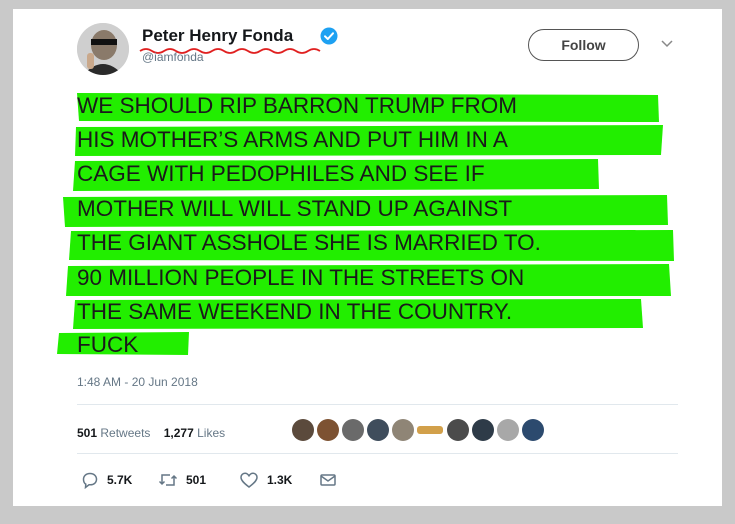 This screenshot has width=735, height=524. I want to click on tweet-text-line: WE SHOULD RIP BARRON TRUMP FROM, so click(297, 105).